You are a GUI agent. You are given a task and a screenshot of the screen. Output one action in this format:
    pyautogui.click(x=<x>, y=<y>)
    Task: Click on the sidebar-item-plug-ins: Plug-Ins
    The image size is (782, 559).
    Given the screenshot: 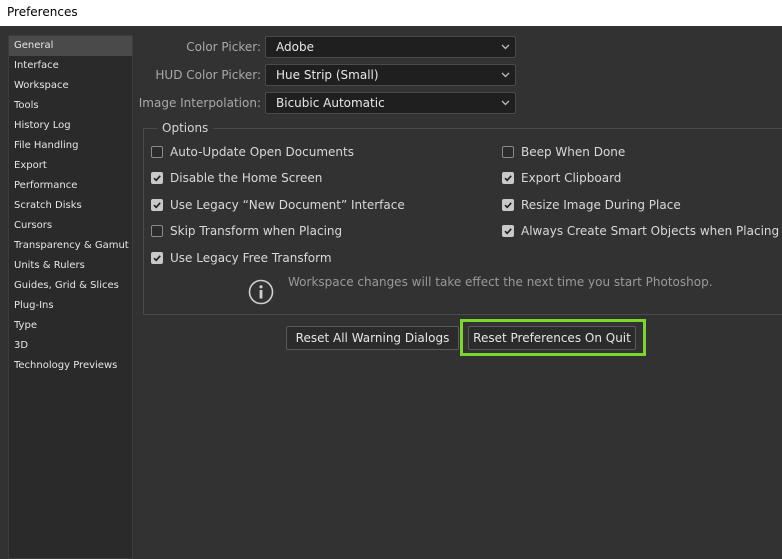 What is the action you would take?
    pyautogui.click(x=70, y=306)
    